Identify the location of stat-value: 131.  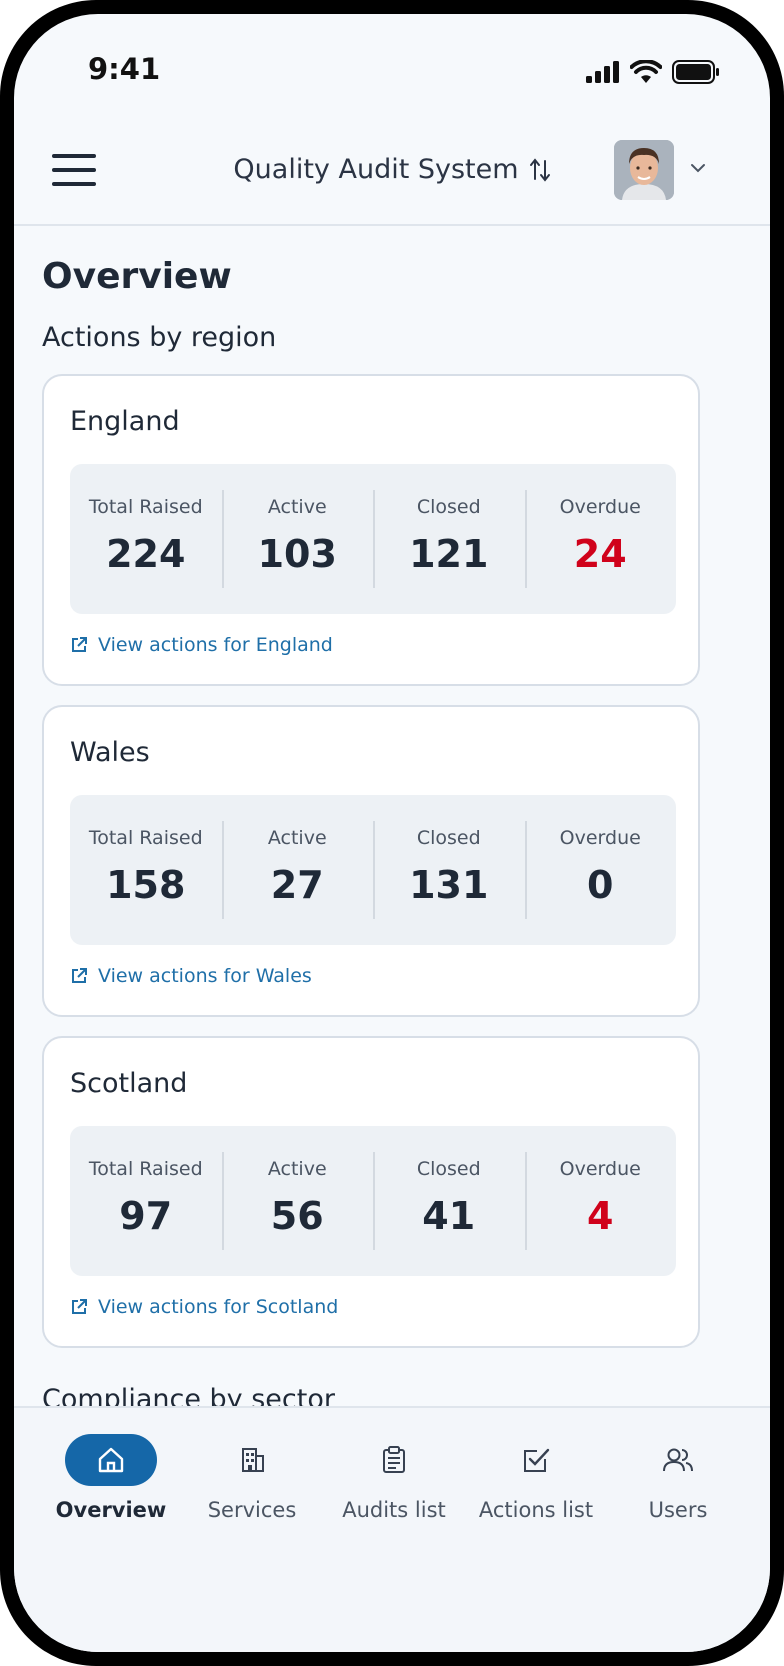
(449, 885).